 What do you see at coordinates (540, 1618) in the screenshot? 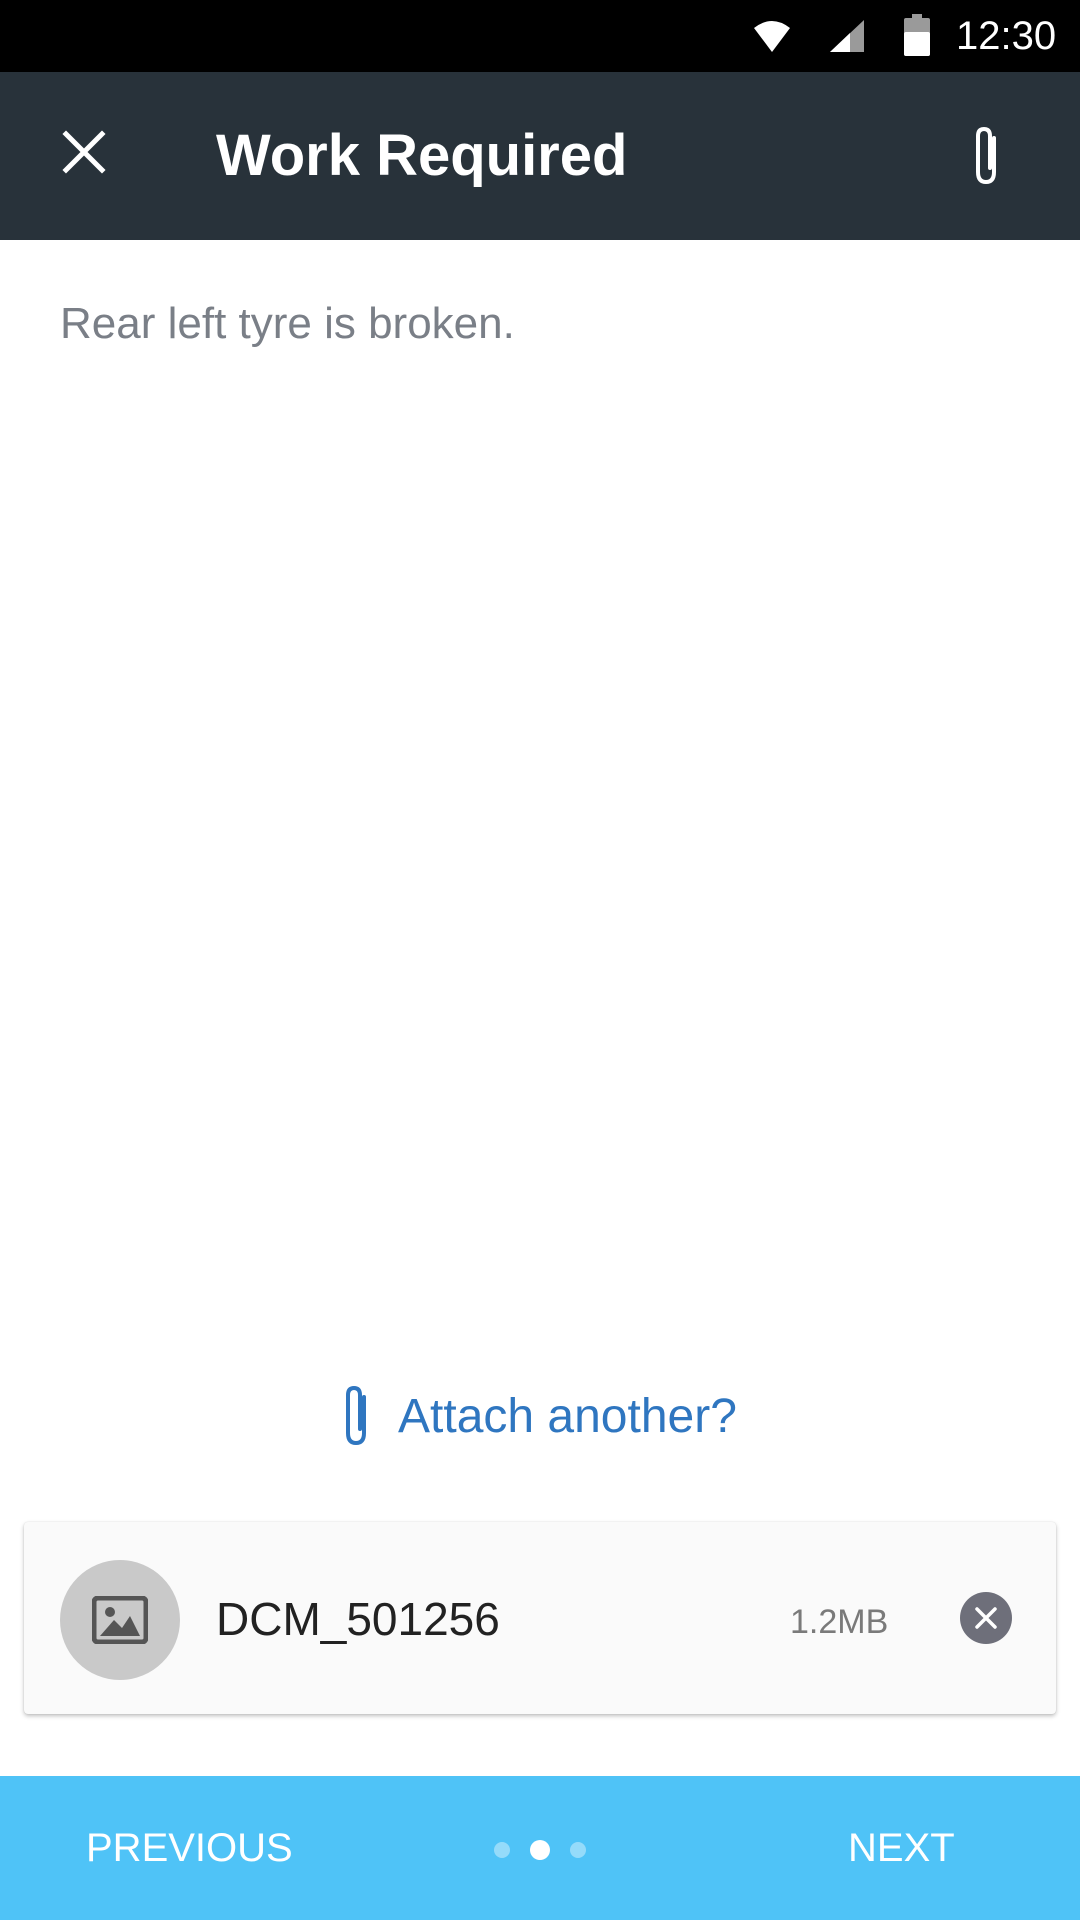
I see `attachment-item: DCM_501256 1.2MB` at bounding box center [540, 1618].